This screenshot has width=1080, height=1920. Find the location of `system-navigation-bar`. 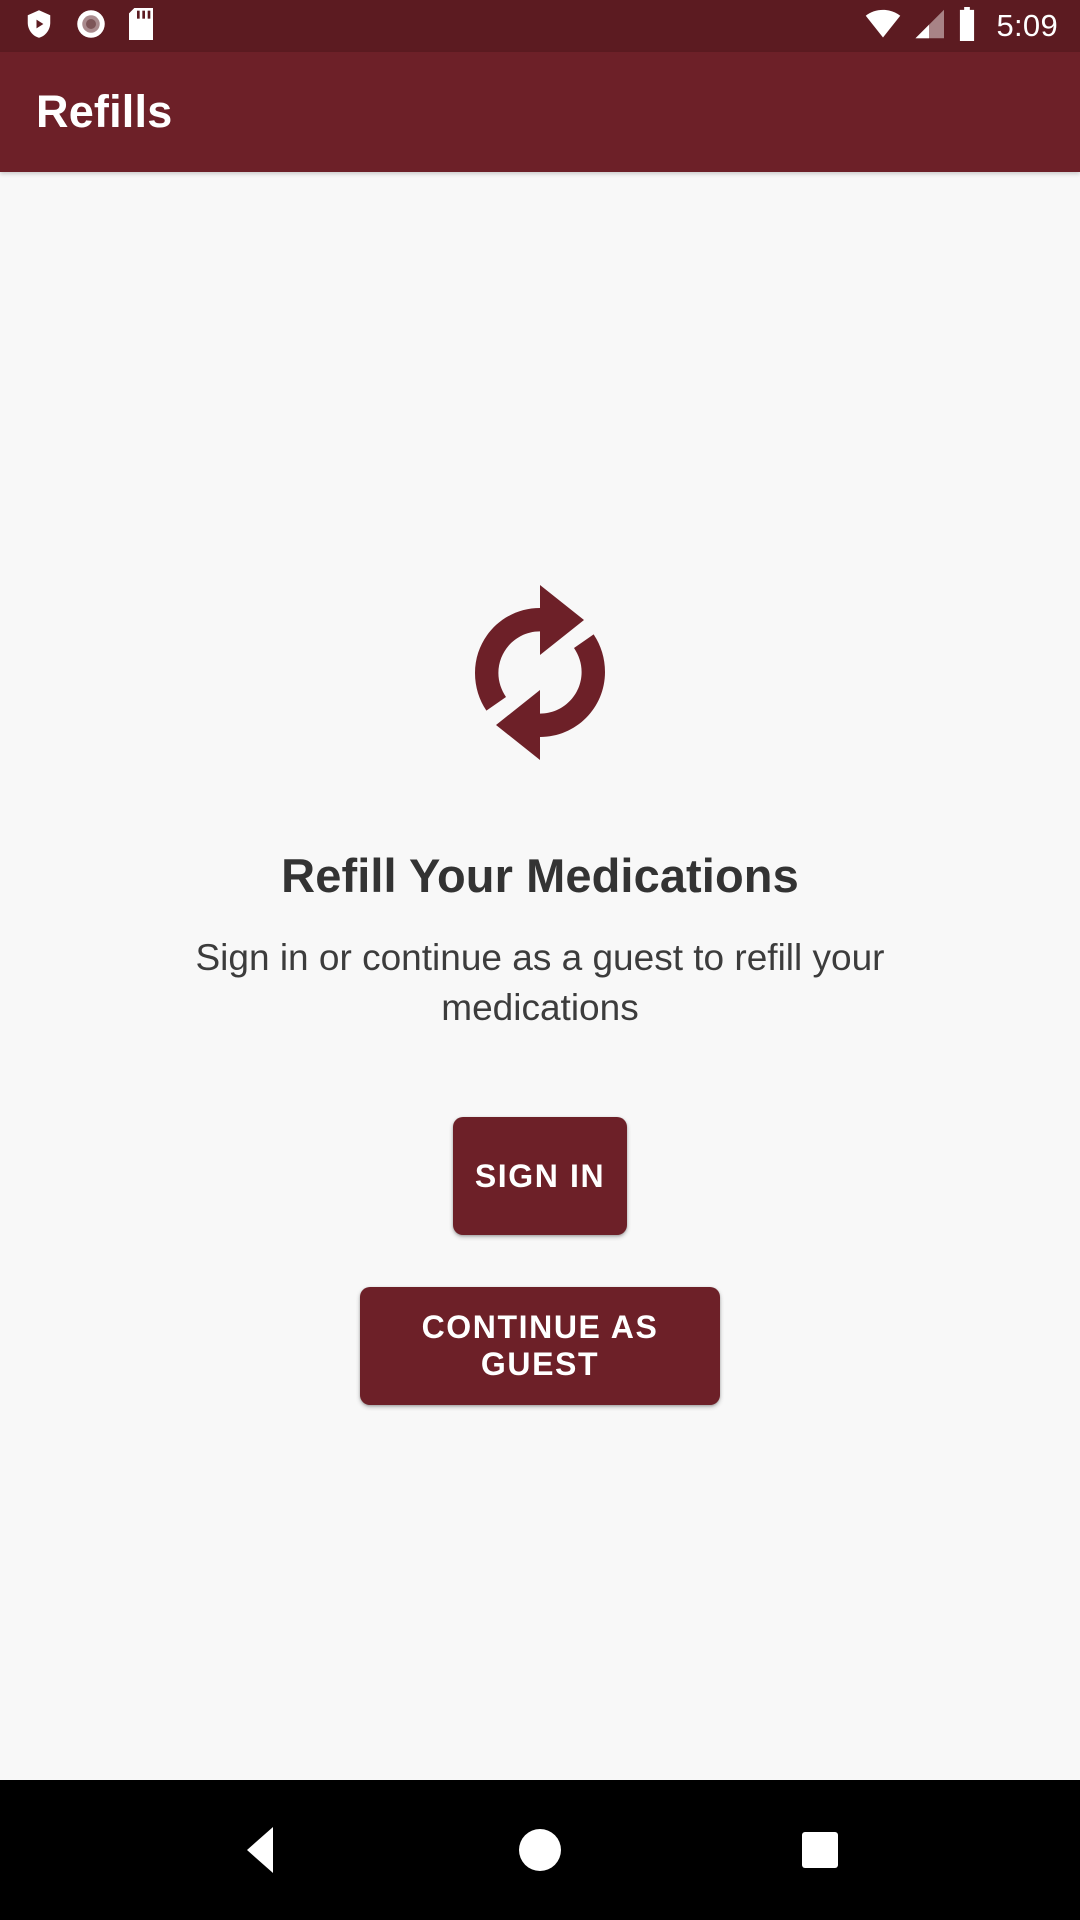

system-navigation-bar is located at coordinates (540, 1850).